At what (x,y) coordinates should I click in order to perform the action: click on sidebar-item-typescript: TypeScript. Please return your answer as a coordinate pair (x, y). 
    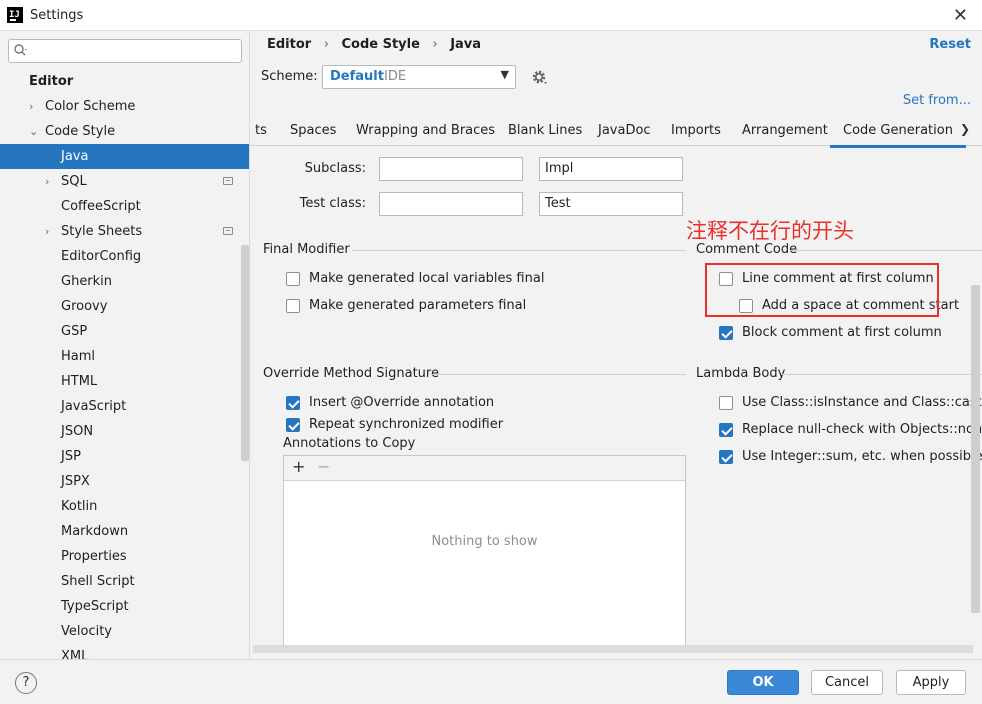
    Looking at the image, I should click on (124, 606).